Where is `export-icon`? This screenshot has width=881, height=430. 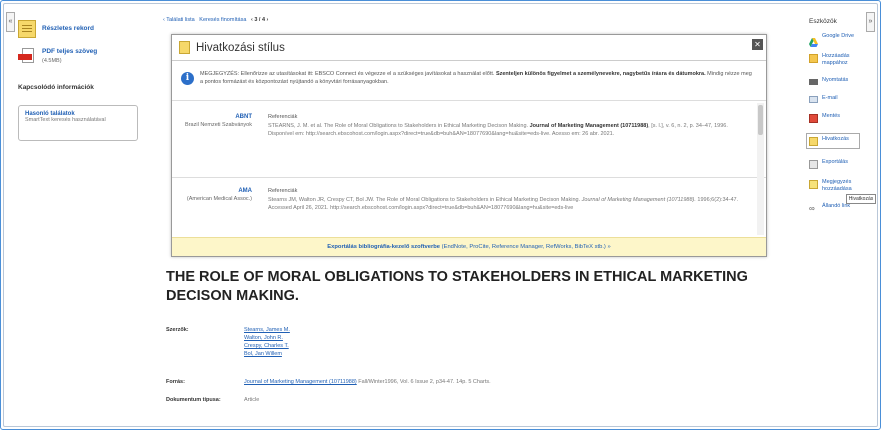 export-icon is located at coordinates (813, 164).